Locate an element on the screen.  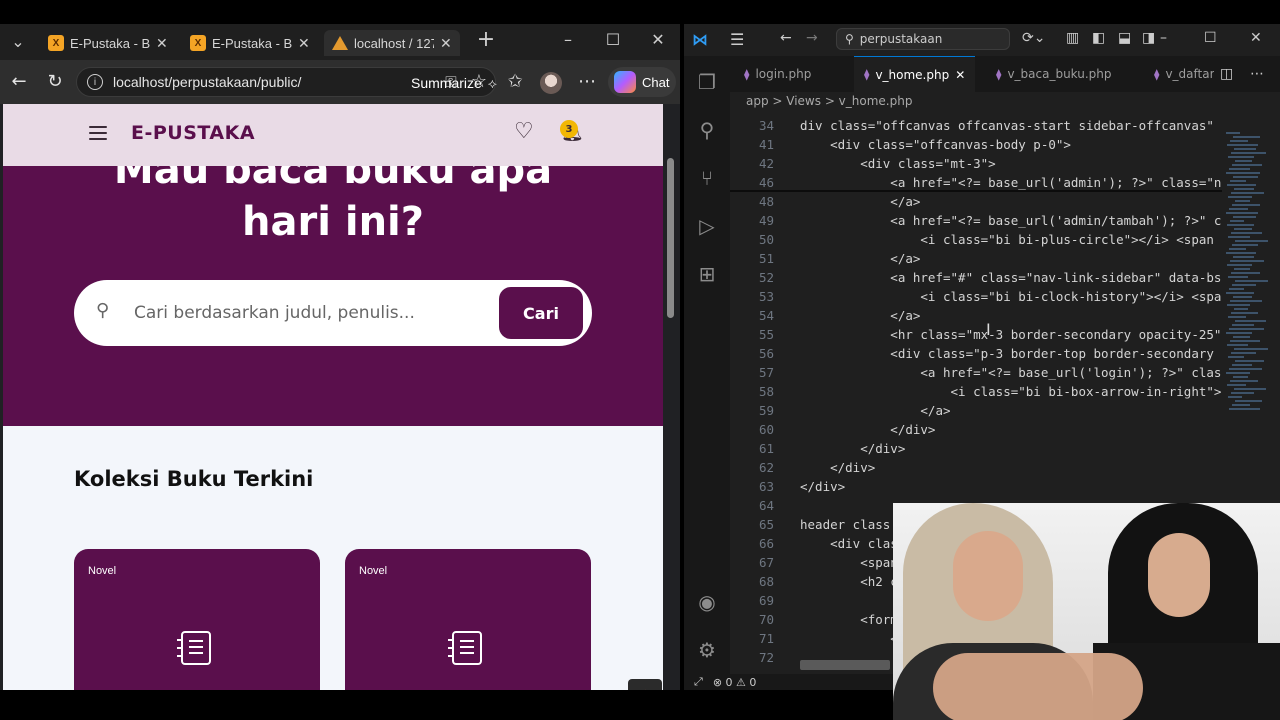
browser-tab-active: localhost / 127.0 ✕ is located at coordinates (392, 43).